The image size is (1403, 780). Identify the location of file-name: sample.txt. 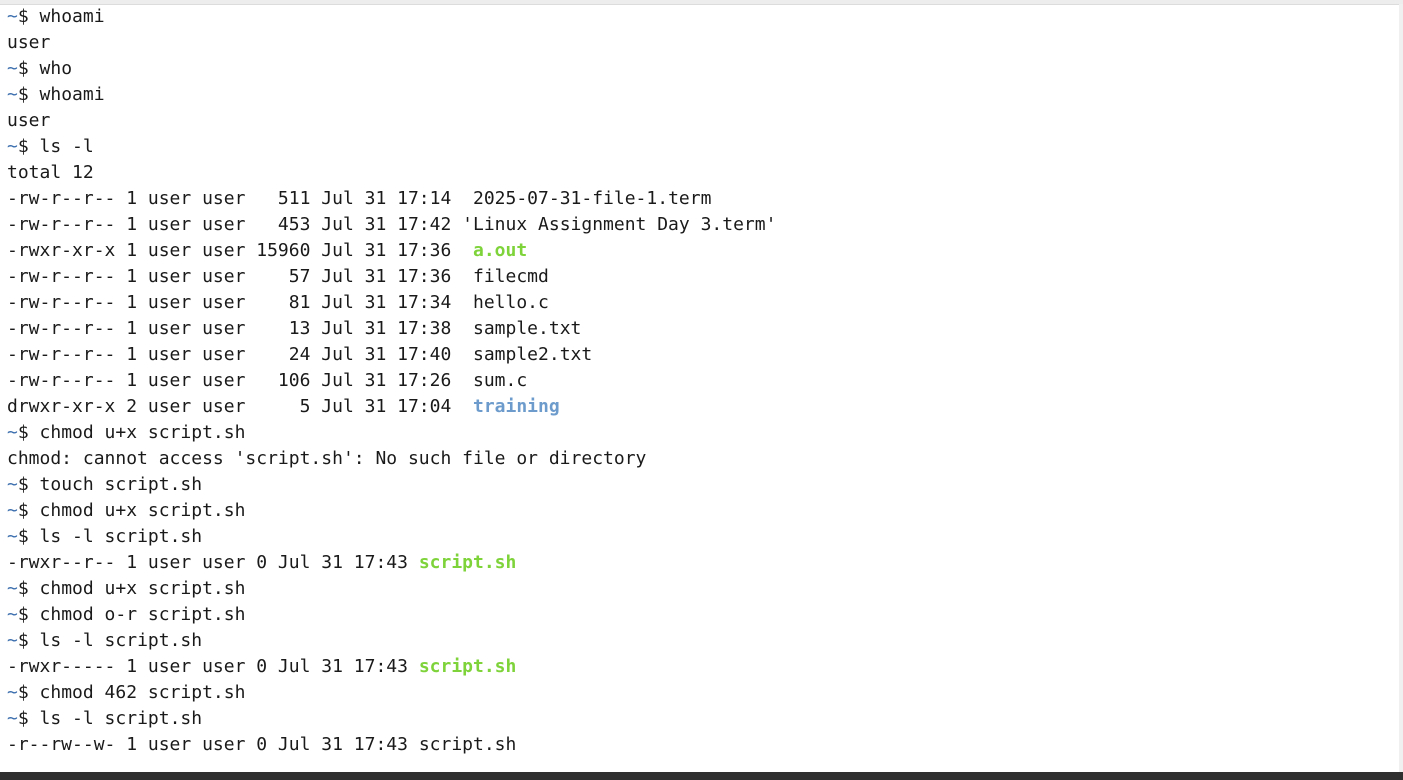
(527, 328).